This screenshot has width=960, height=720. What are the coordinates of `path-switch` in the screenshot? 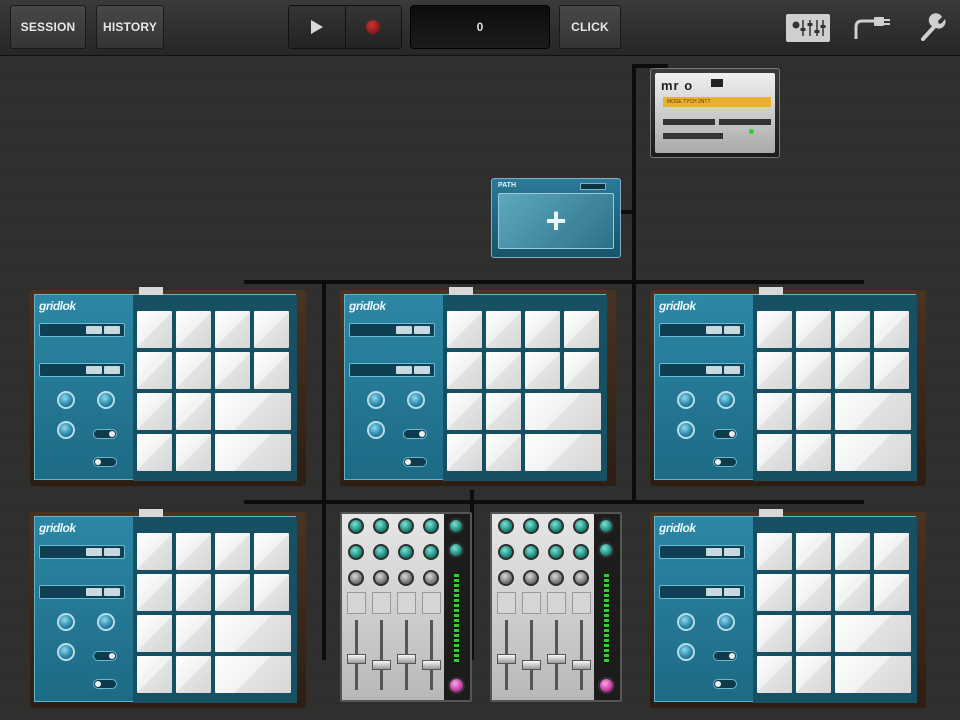 It's located at (593, 186).